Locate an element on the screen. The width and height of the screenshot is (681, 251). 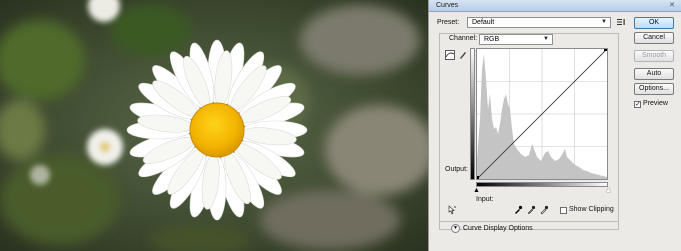
white-point-slider: ▲ is located at coordinates (608, 190).